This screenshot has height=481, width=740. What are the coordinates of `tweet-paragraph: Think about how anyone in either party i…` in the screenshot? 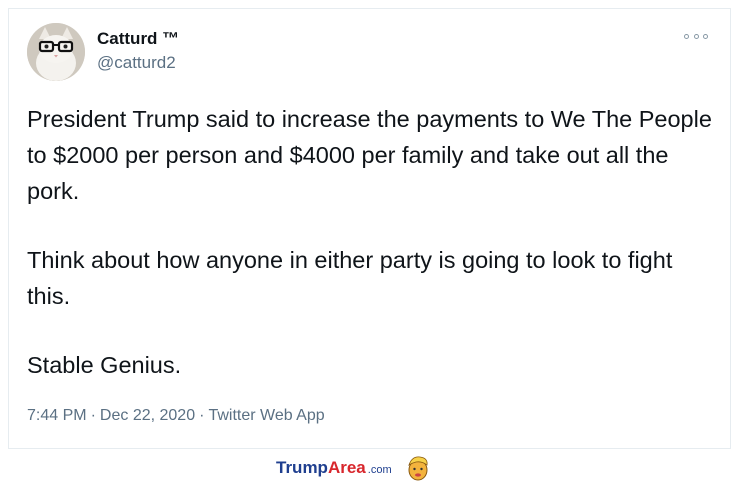 It's located at (350, 278).